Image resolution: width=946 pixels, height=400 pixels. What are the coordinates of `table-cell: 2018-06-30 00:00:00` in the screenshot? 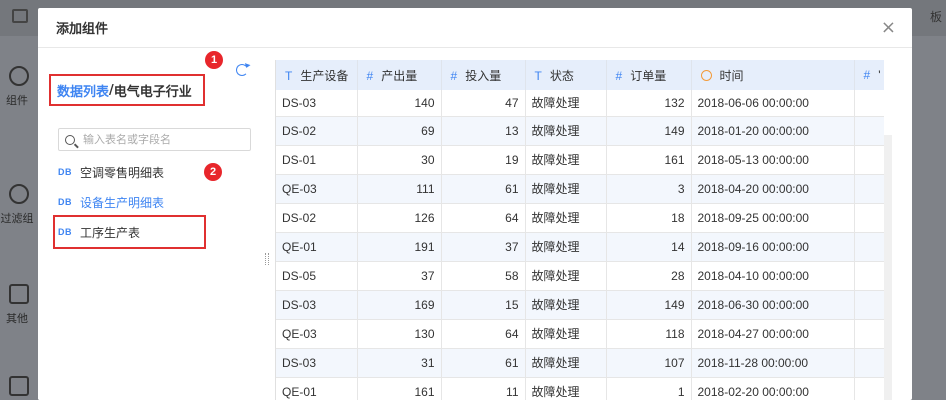 It's located at (773, 305).